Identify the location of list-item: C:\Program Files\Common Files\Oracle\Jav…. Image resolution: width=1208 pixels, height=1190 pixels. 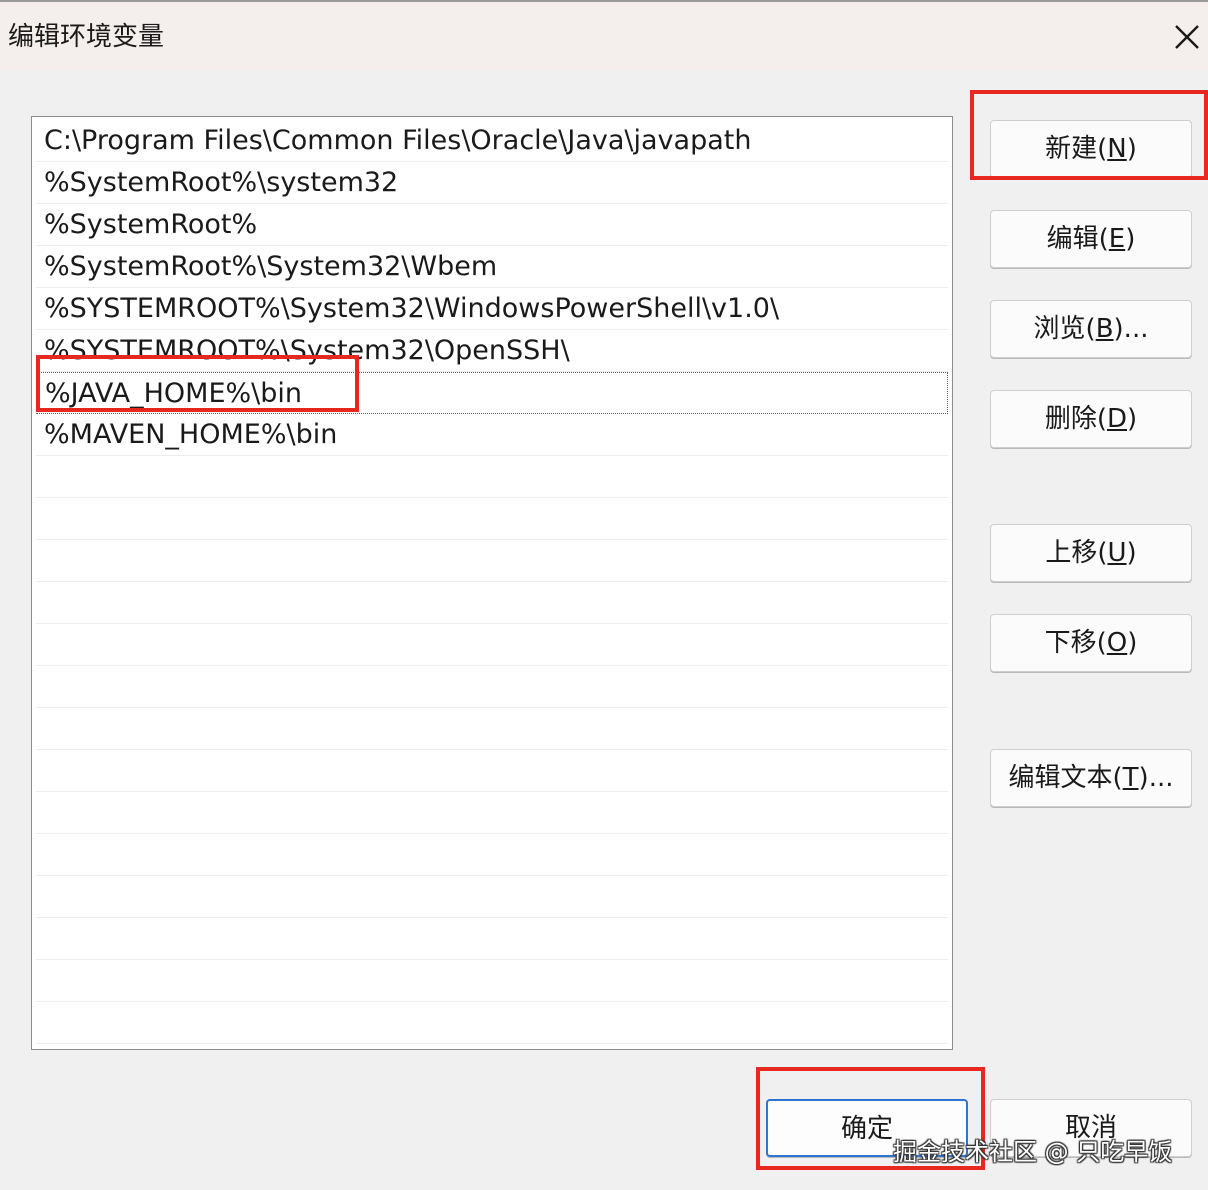
(492, 141).